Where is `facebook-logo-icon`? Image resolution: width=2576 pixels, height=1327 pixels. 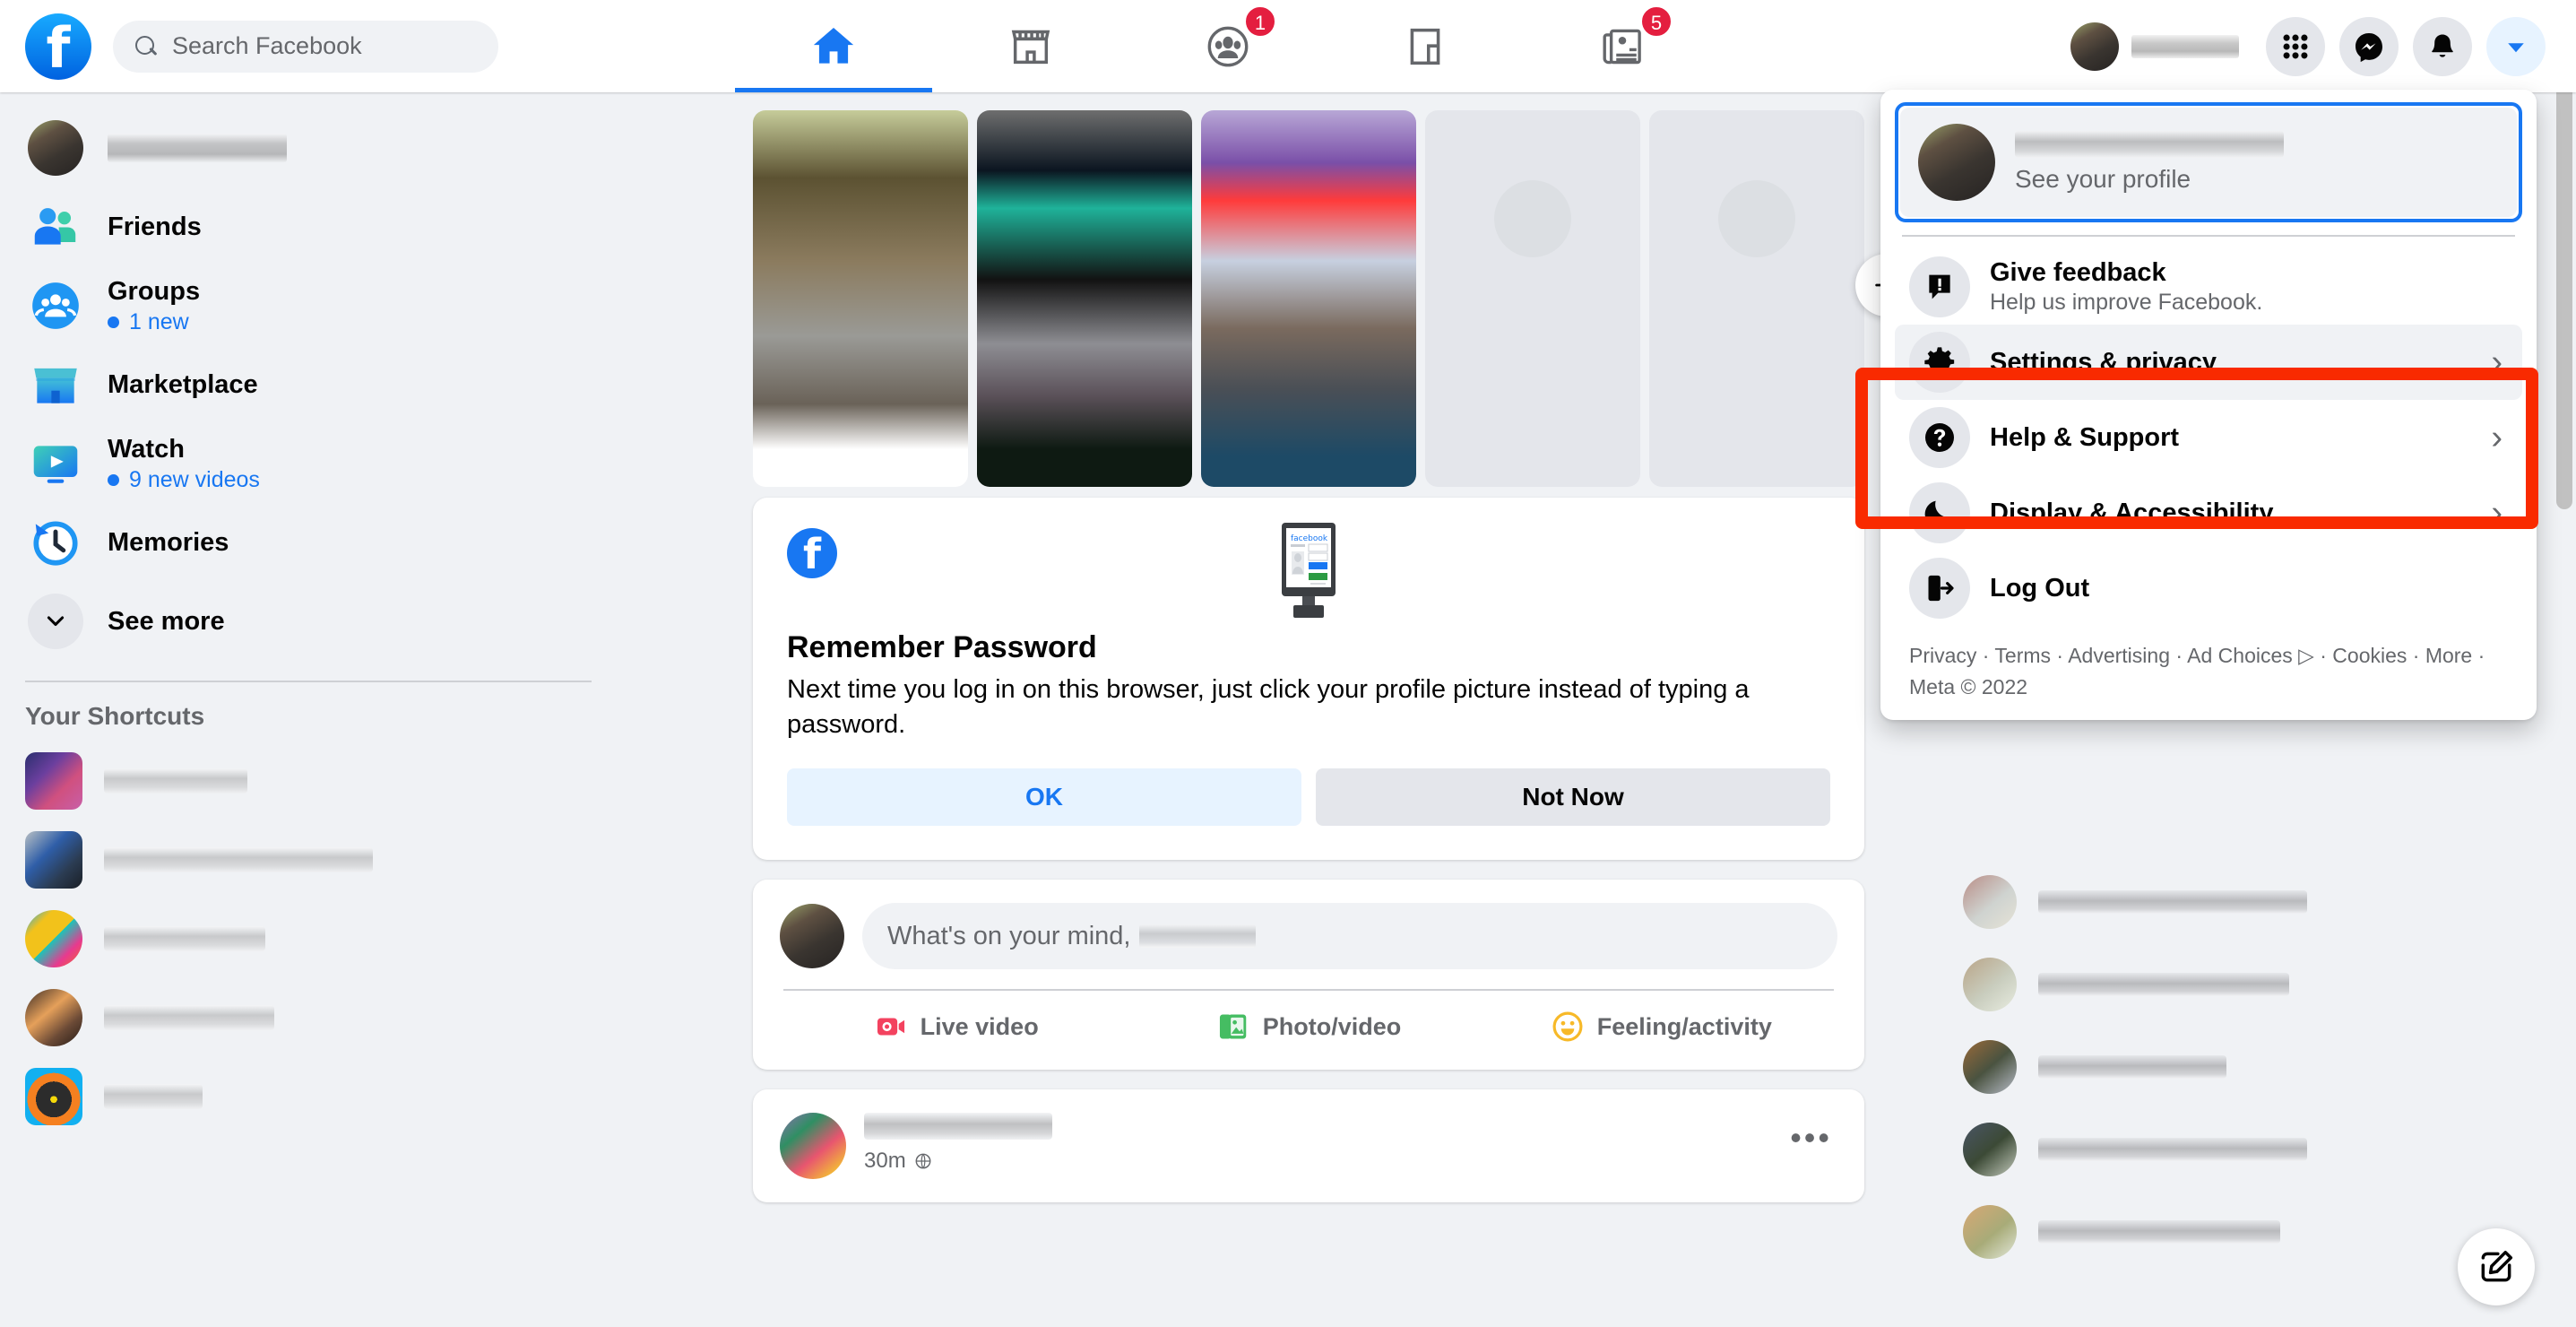
facebook-logo-icon is located at coordinates (58, 46).